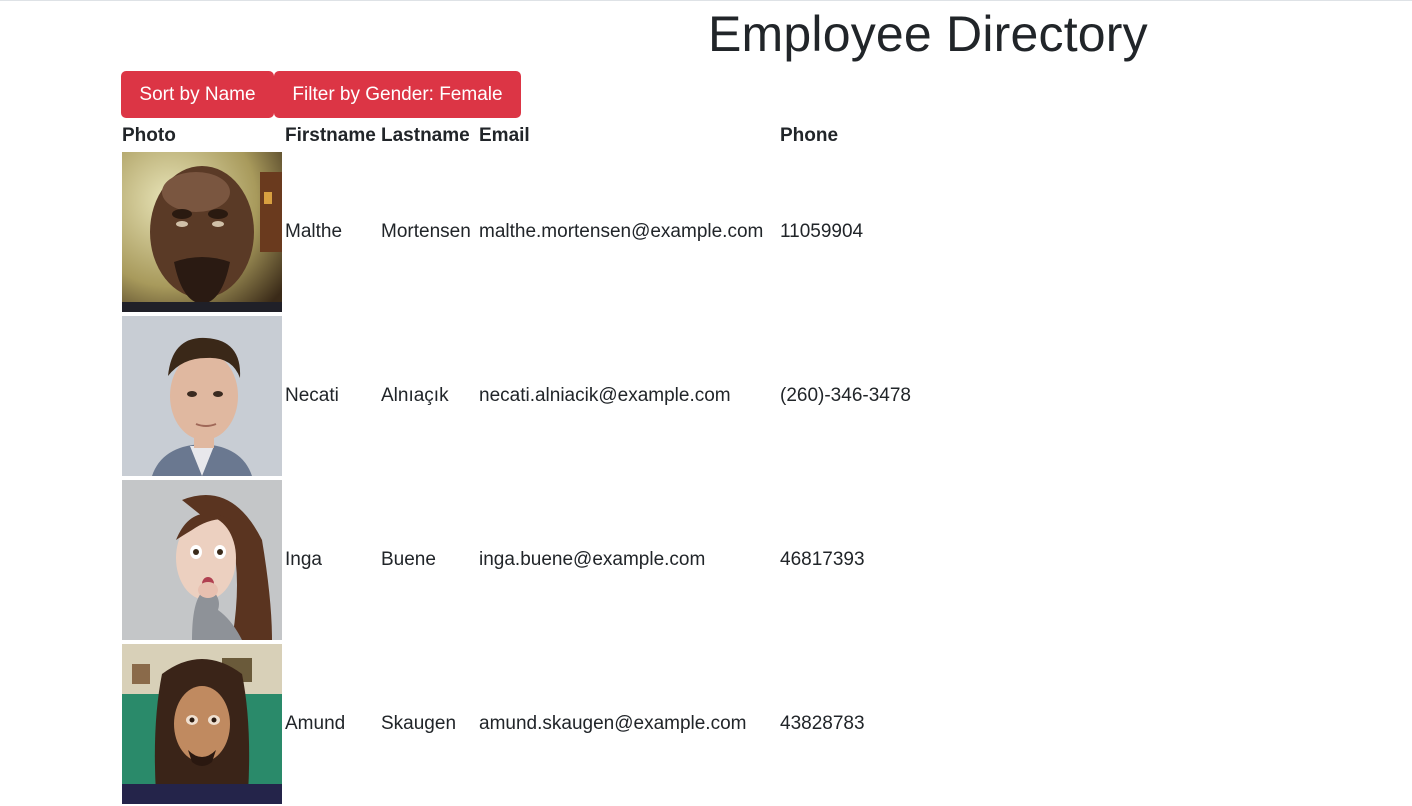 This screenshot has width=1412, height=806. Describe the element at coordinates (315, 723) in the screenshot. I see `cell-firstname: Amund` at that location.